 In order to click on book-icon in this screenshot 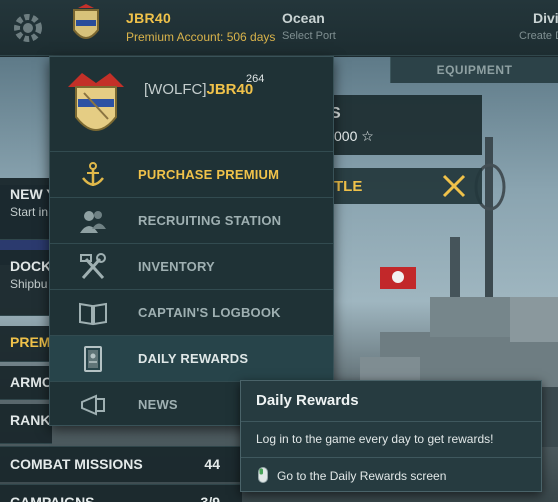, I will do `click(93, 314)`.